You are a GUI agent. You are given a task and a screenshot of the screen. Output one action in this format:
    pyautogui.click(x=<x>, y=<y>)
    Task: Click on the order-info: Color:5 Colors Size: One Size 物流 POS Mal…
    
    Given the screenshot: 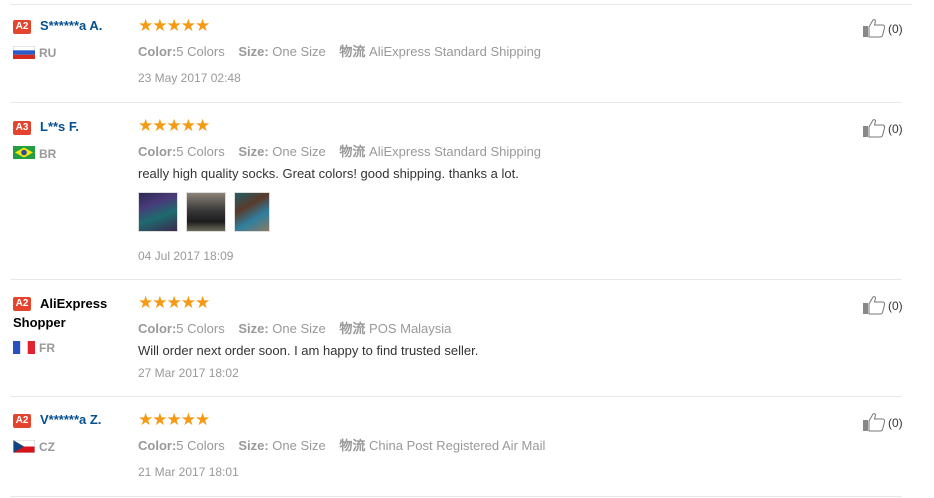 What is the action you would take?
    pyautogui.click(x=294, y=327)
    